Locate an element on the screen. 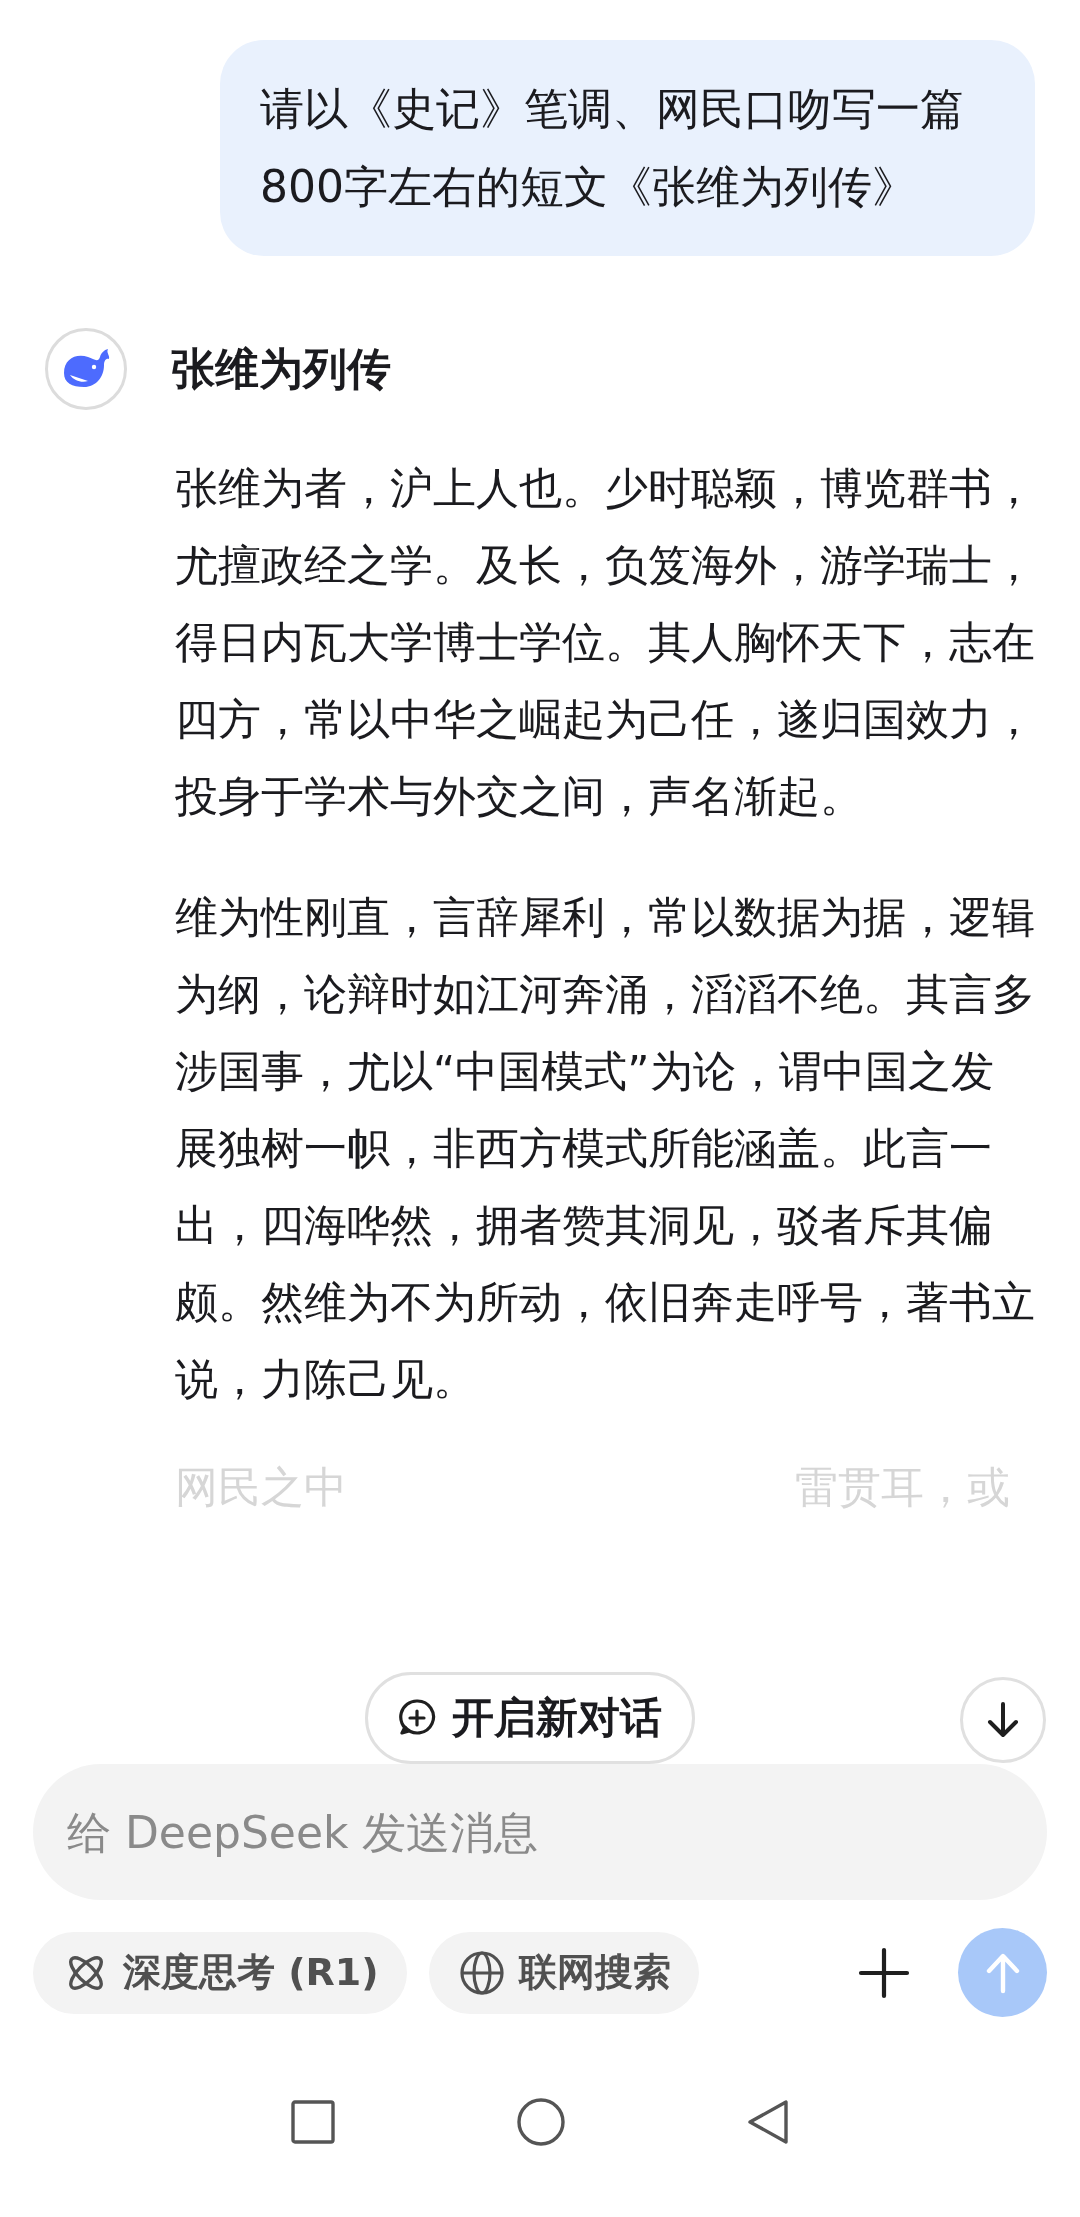 The height and width of the screenshot is (2217, 1080). reply-title: 张维为列传 is located at coordinates (281, 368).